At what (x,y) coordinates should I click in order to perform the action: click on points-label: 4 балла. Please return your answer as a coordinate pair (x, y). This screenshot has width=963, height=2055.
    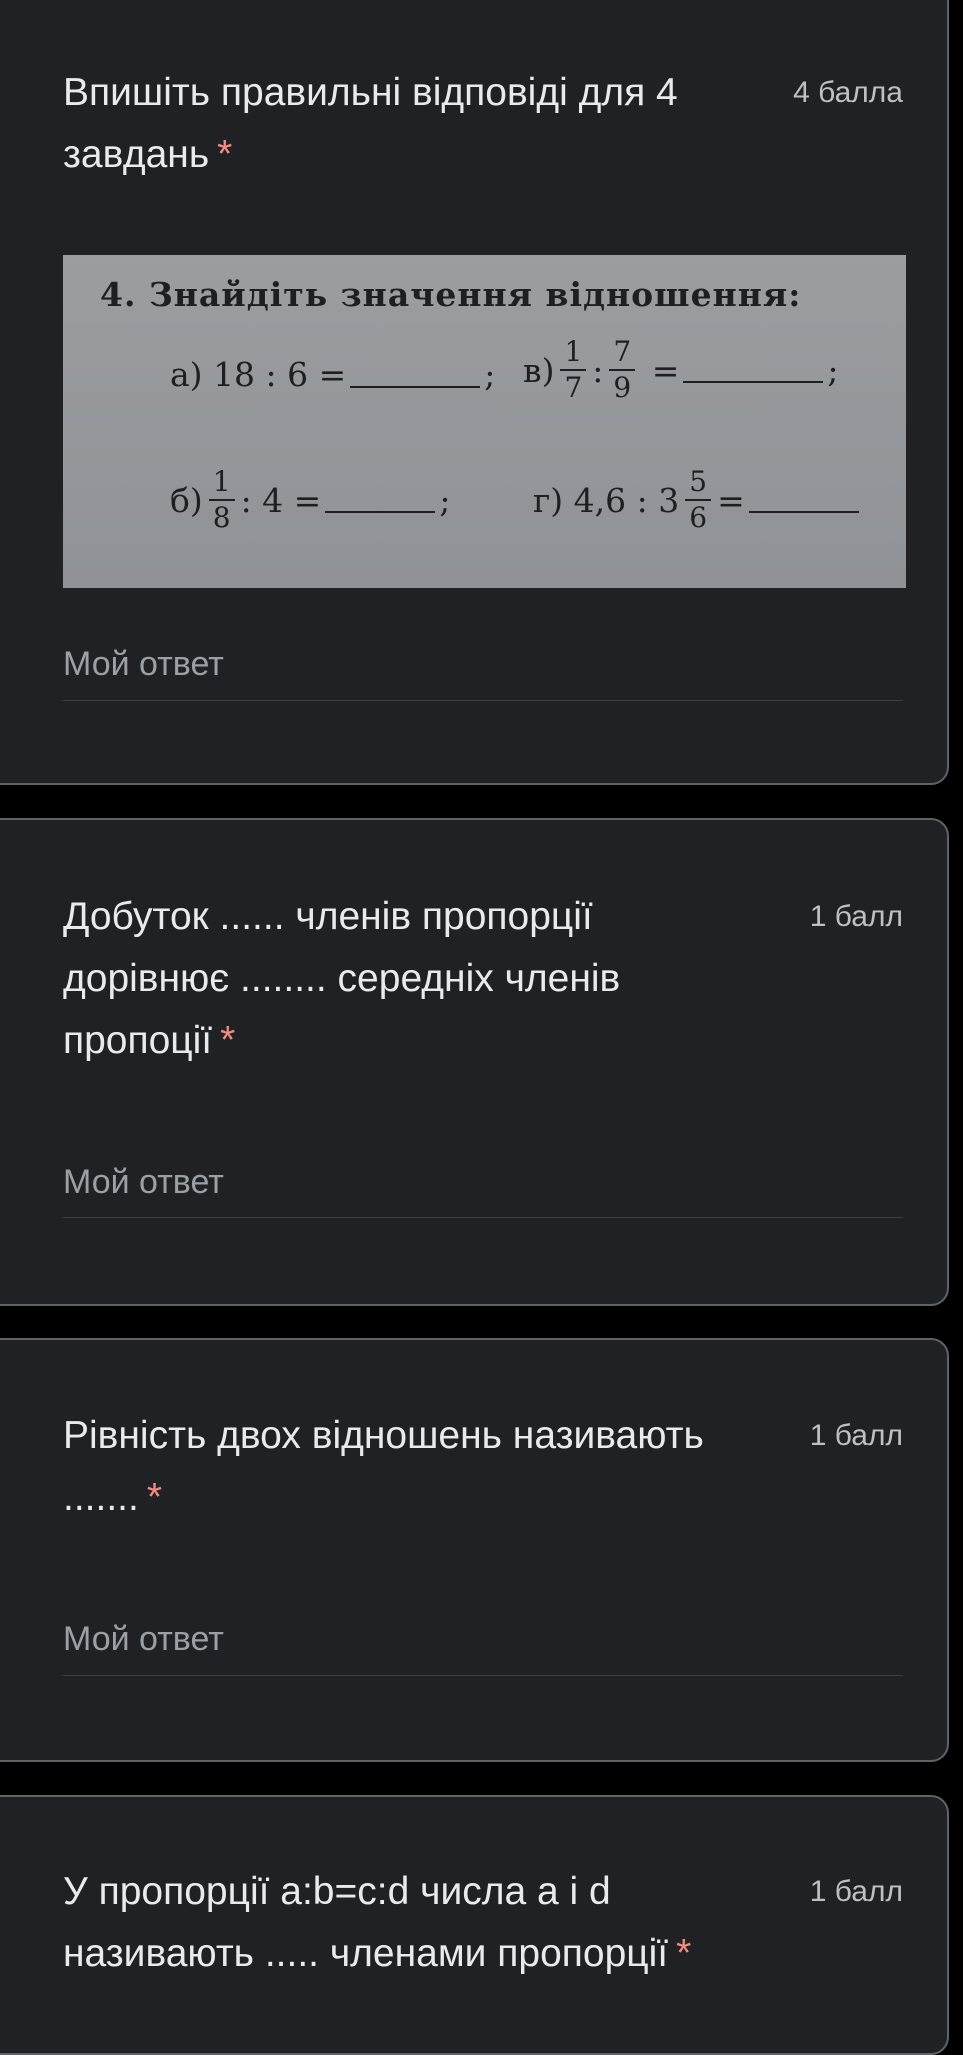
    Looking at the image, I should click on (848, 92).